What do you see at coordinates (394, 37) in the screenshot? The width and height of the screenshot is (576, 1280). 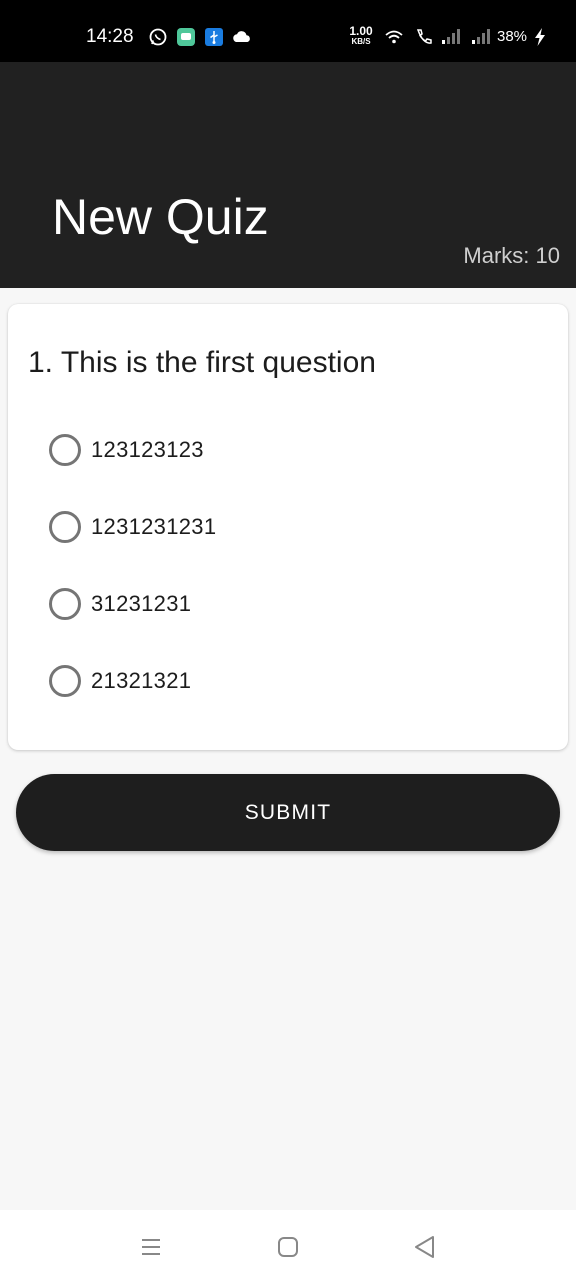 I see `wifi-icon` at bounding box center [394, 37].